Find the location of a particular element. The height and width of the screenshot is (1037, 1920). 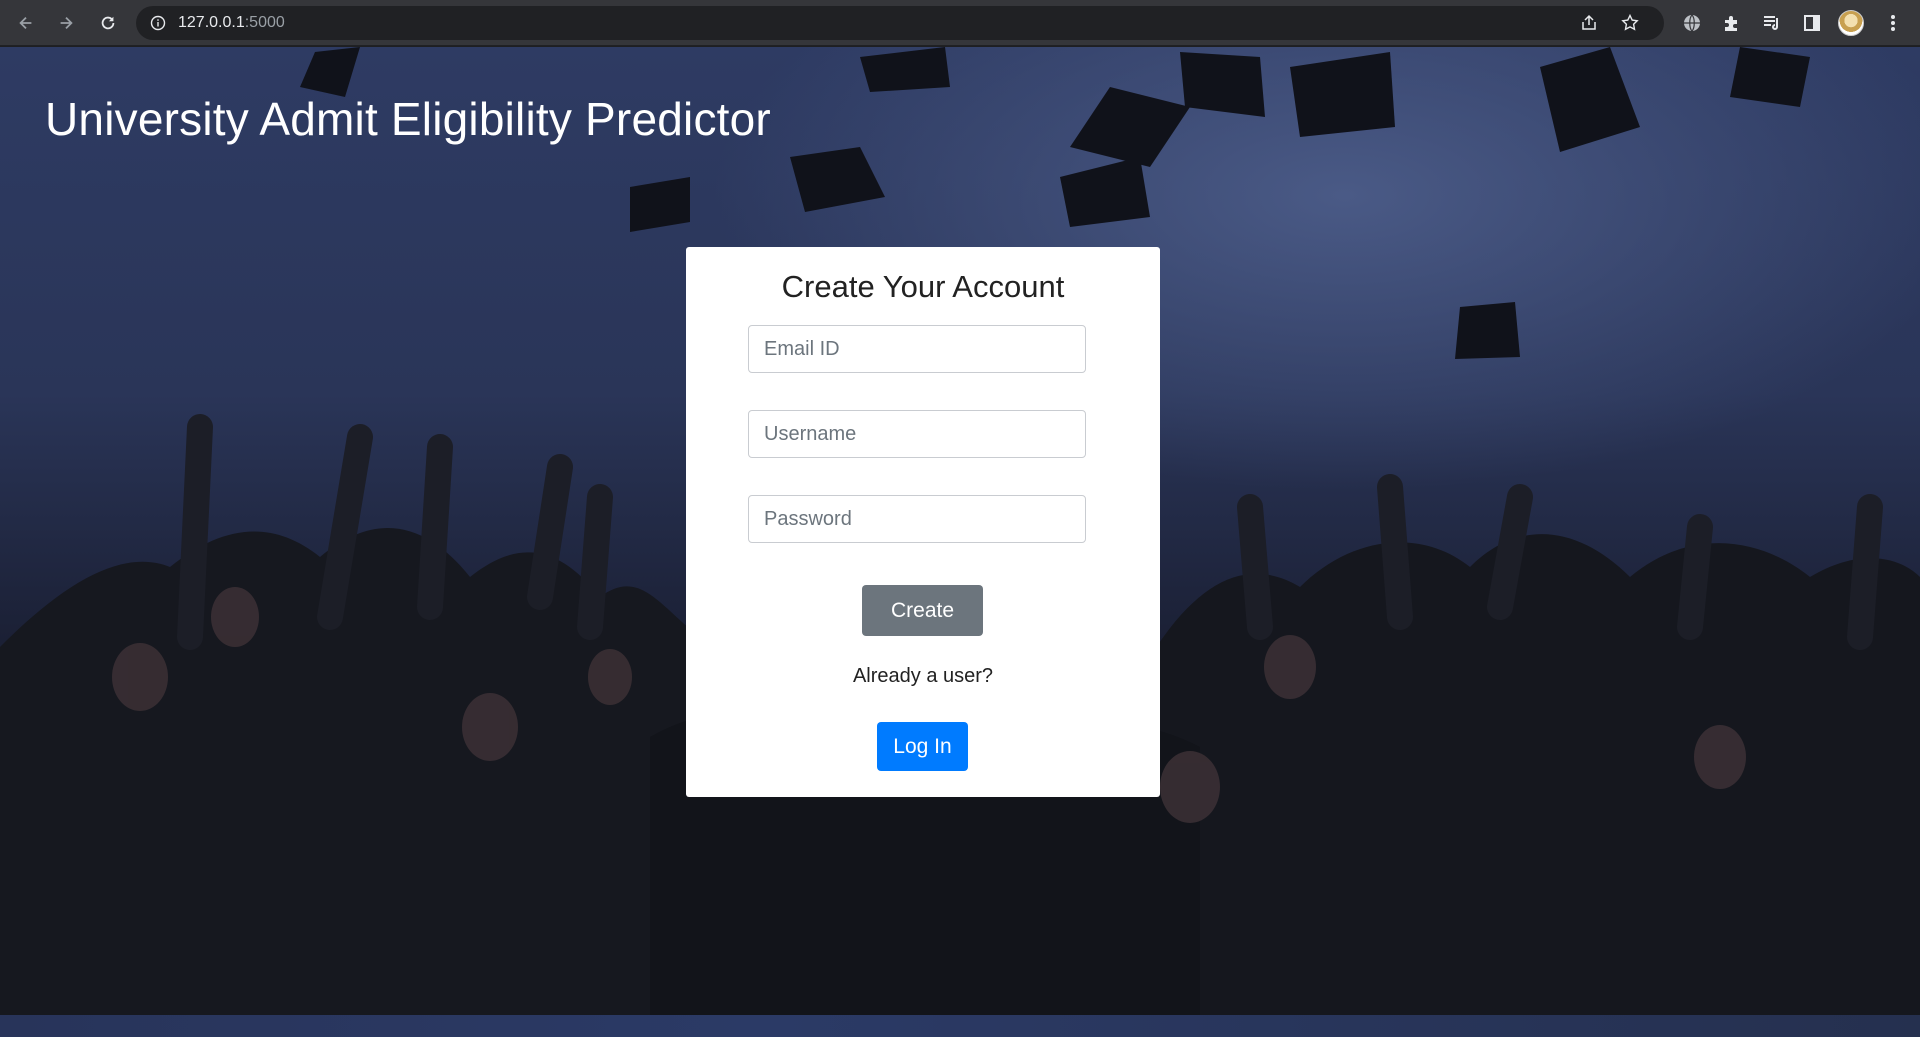

page-title: University Admit Eligibility Predictor is located at coordinates (408, 119).